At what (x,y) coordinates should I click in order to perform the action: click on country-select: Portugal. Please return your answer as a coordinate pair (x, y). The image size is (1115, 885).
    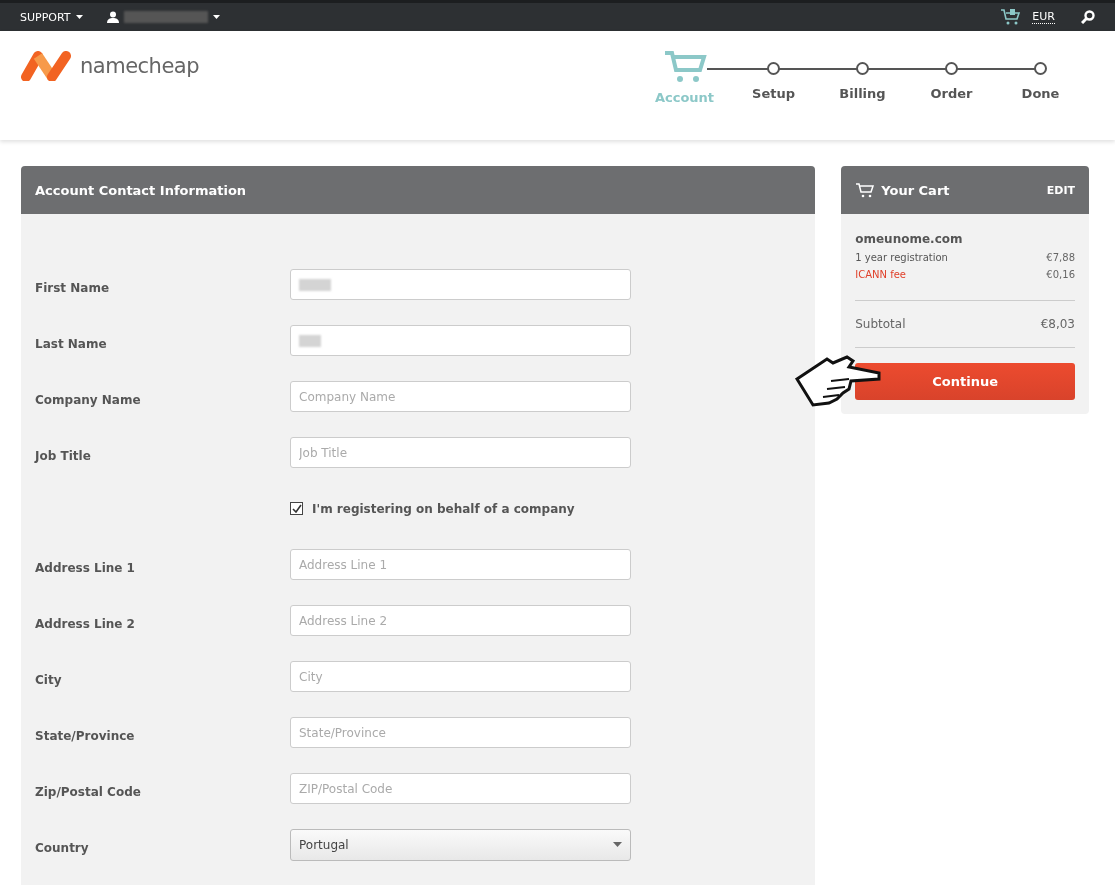
    Looking at the image, I should click on (460, 844).